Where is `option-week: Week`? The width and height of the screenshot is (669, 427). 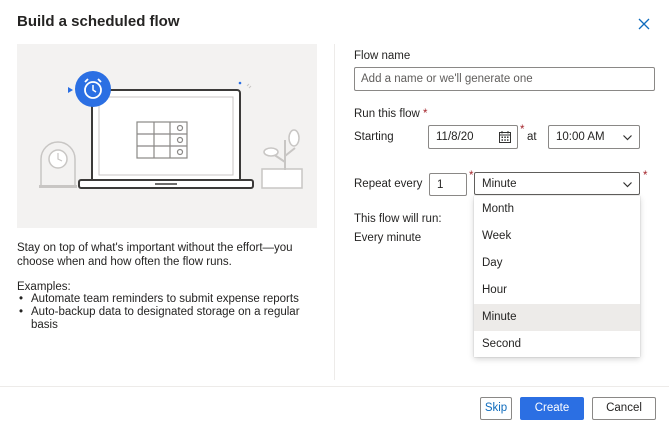 option-week: Week is located at coordinates (557, 236).